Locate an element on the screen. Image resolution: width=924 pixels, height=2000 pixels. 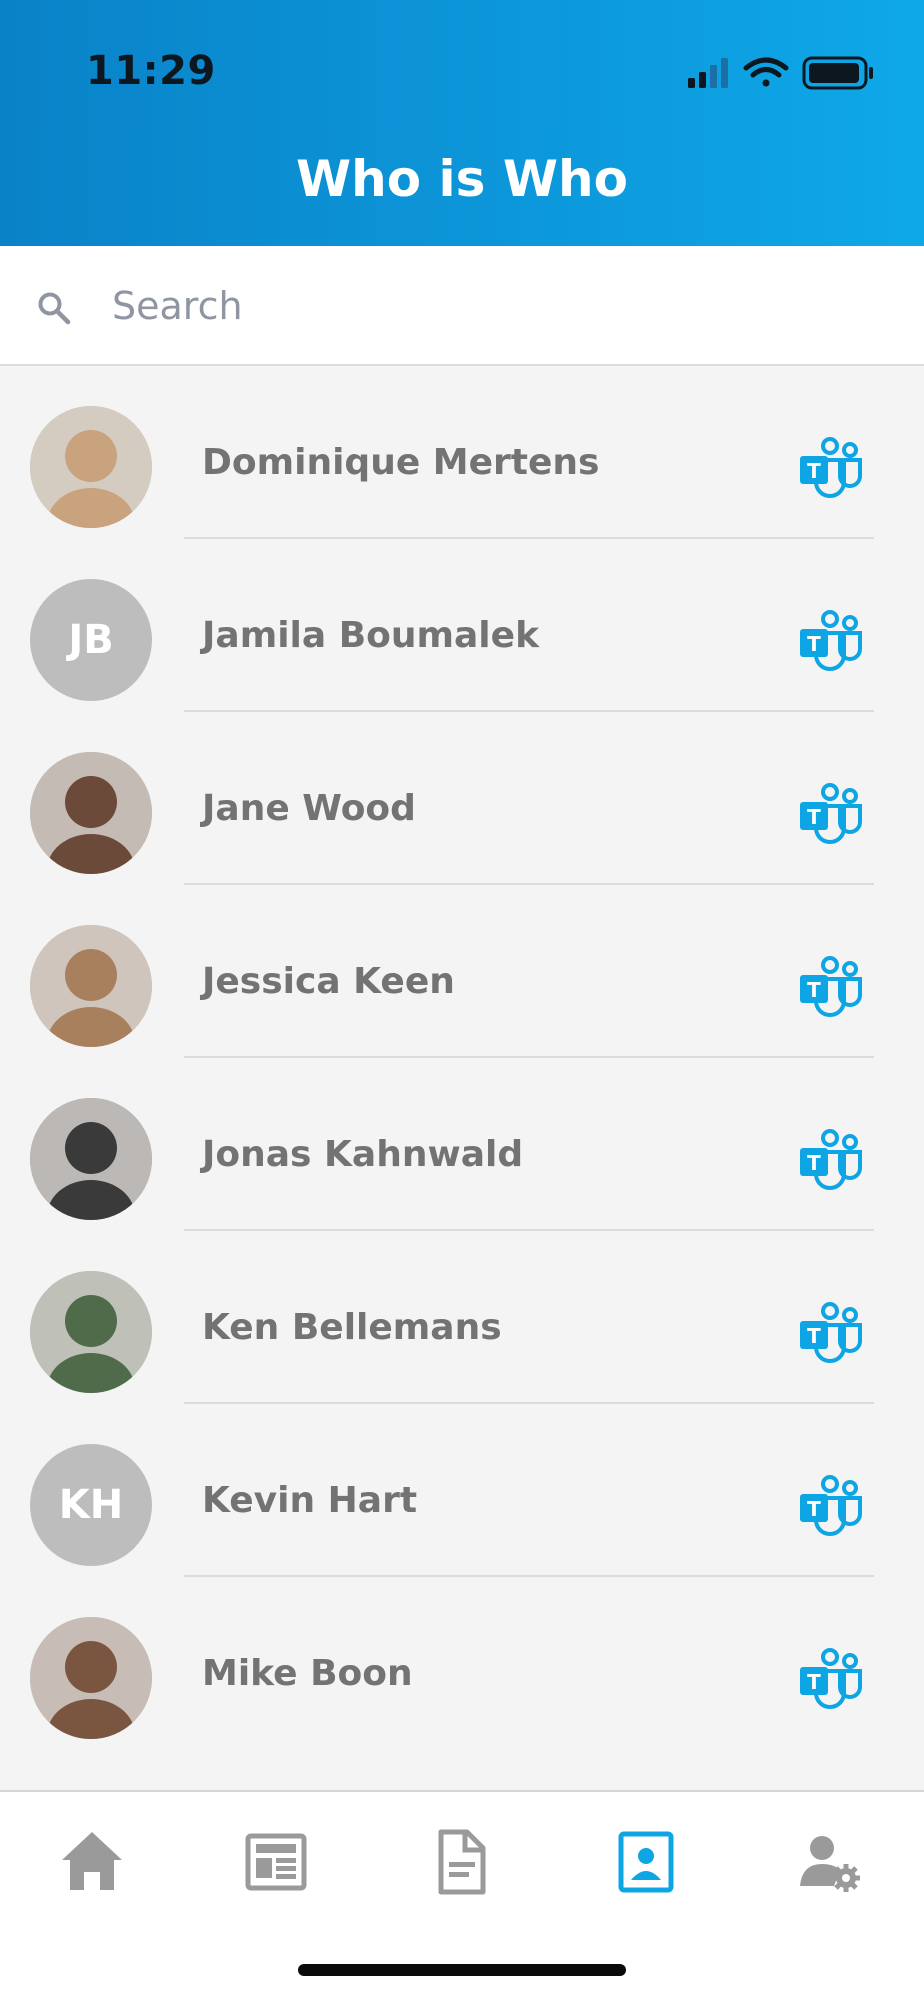
avatar-initials: JB is located at coordinates (91, 640).